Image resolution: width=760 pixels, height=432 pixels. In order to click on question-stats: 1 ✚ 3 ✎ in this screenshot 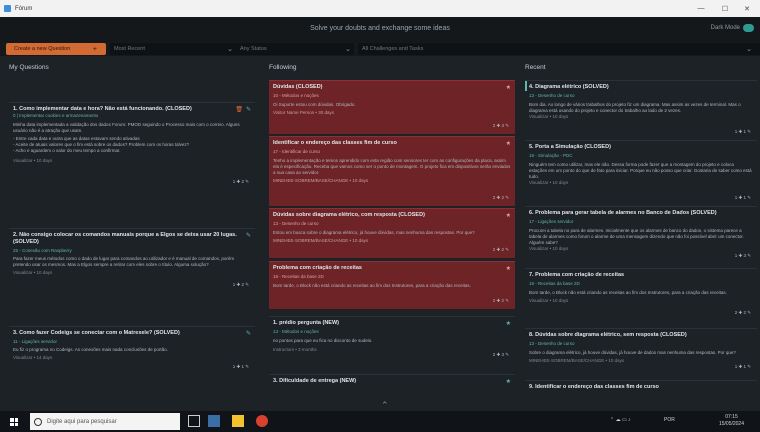, I will do `click(742, 255)`.